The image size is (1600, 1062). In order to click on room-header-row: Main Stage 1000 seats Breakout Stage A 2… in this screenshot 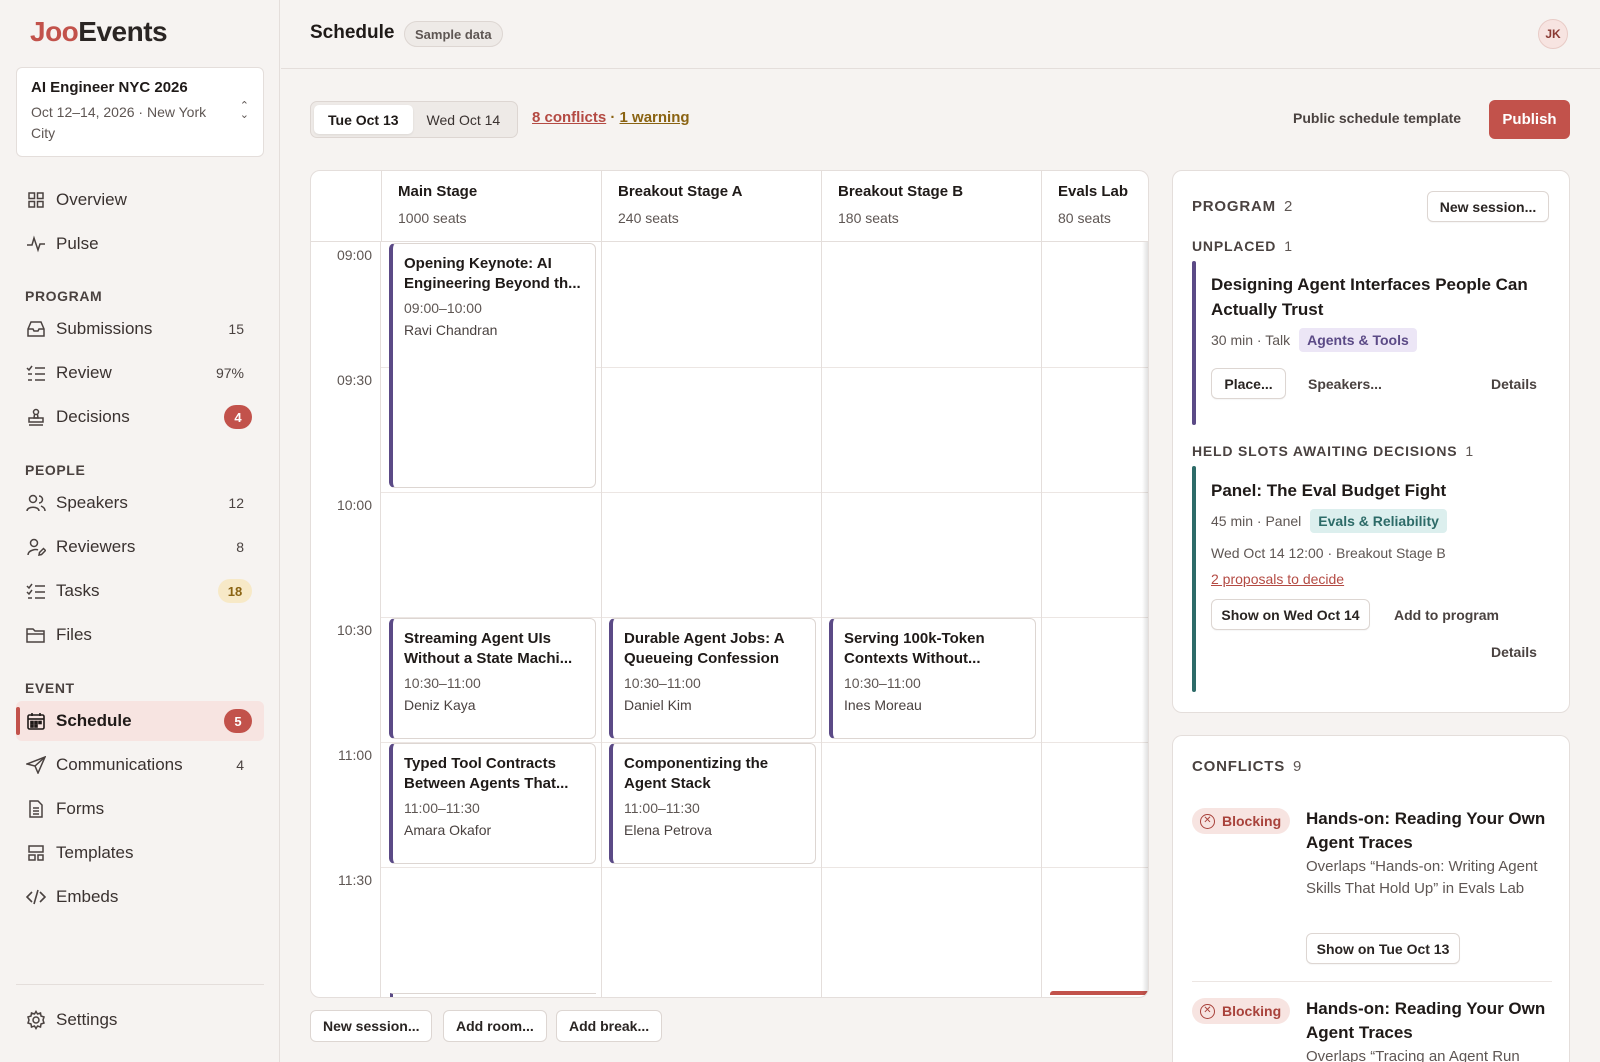, I will do `click(729, 206)`.